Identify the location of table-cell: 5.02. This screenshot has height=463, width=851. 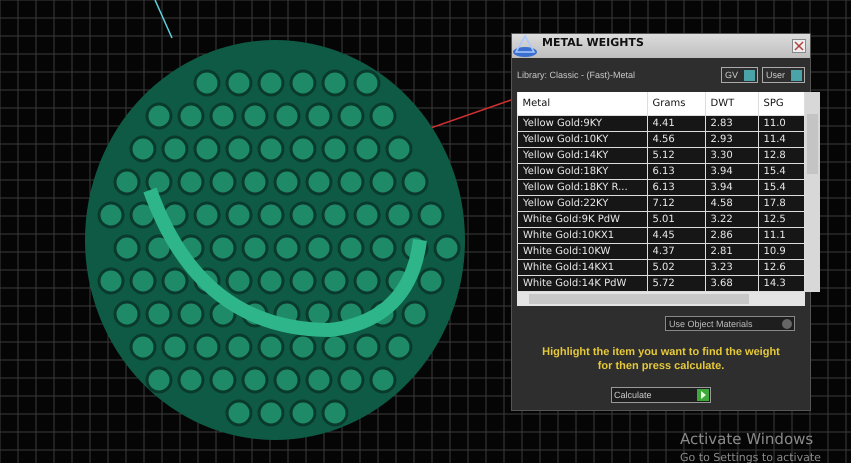
(676, 268).